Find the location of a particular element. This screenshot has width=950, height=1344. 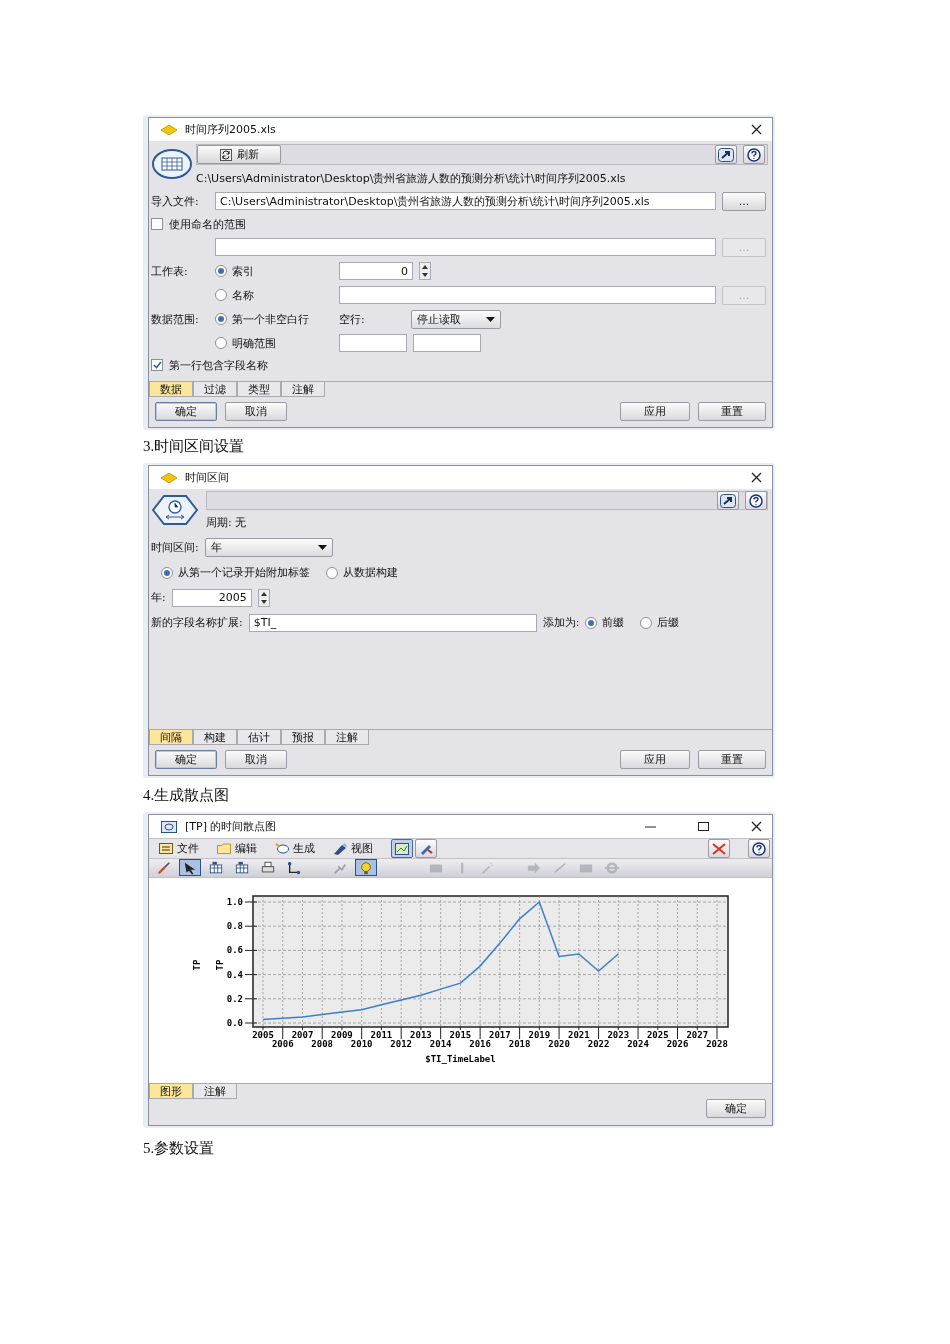

gear-icon is located at coordinates (612, 867).